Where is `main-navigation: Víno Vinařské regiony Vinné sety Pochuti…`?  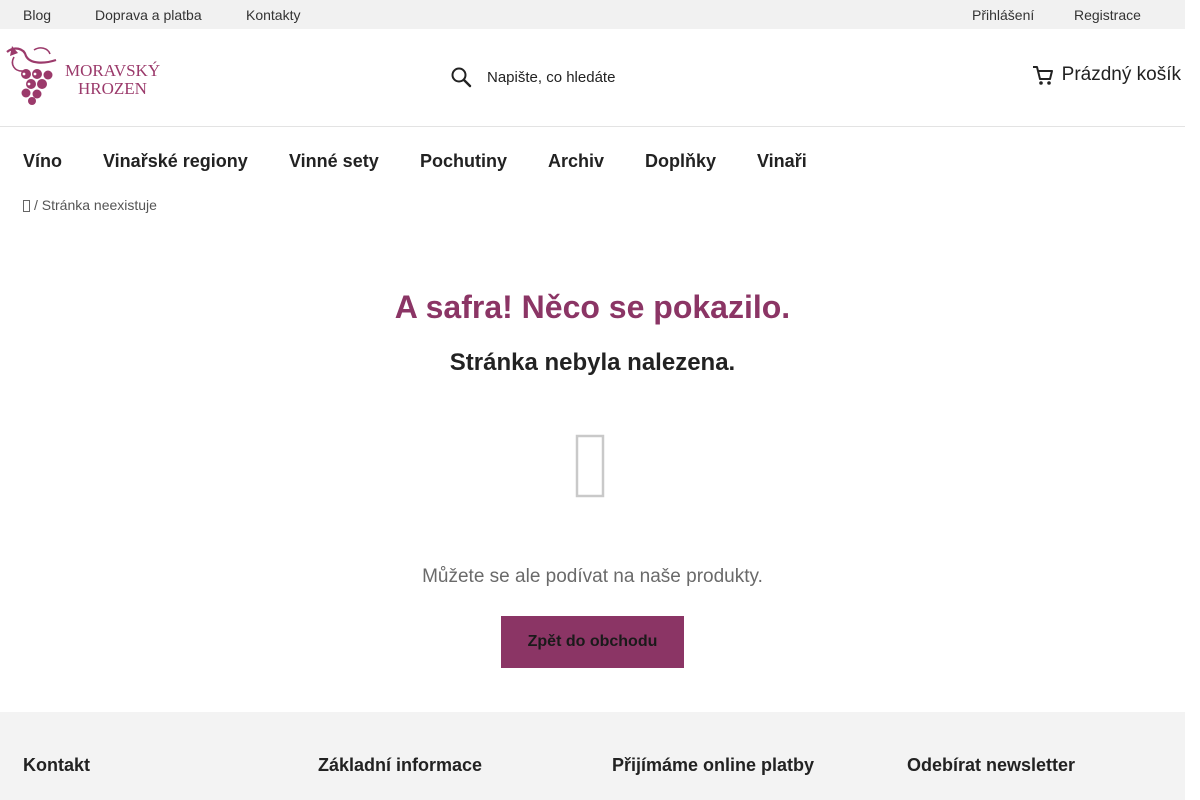
main-navigation: Víno Vinařské regiony Vinné sety Pochuti… is located at coordinates (592, 161).